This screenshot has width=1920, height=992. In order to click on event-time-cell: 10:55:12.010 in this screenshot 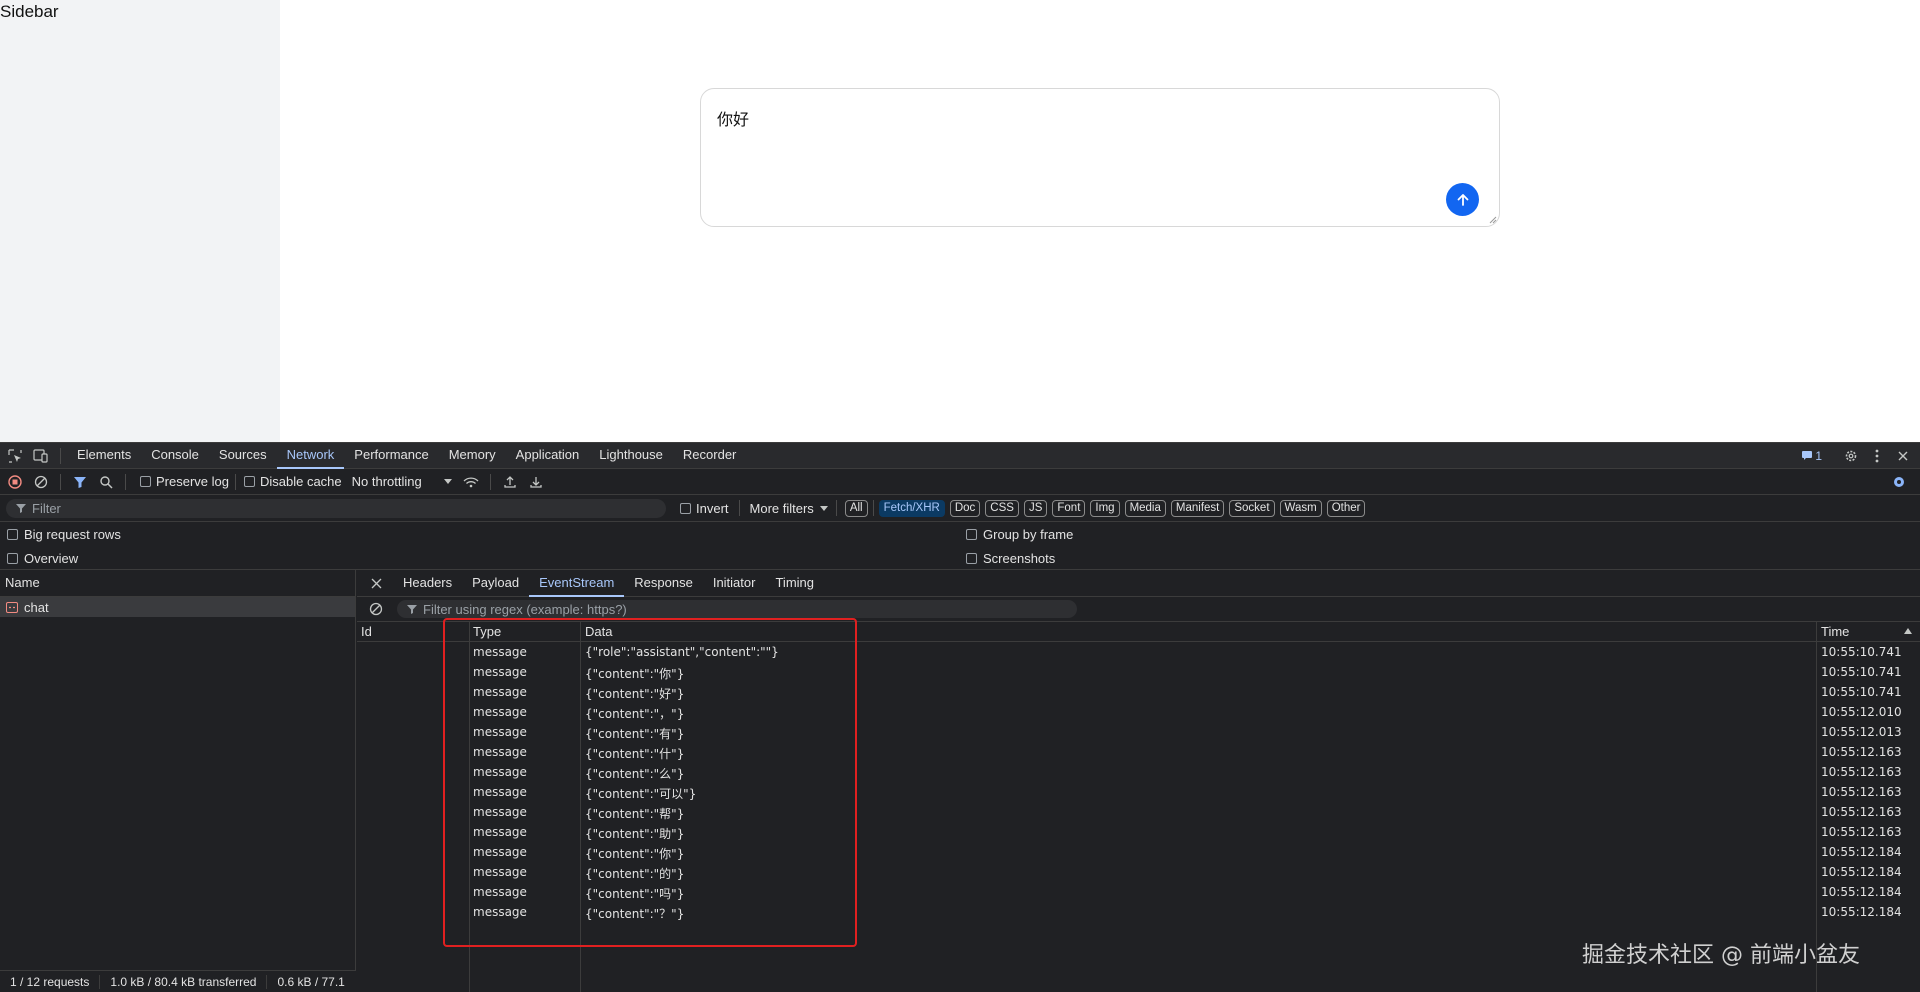, I will do `click(1861, 712)`.